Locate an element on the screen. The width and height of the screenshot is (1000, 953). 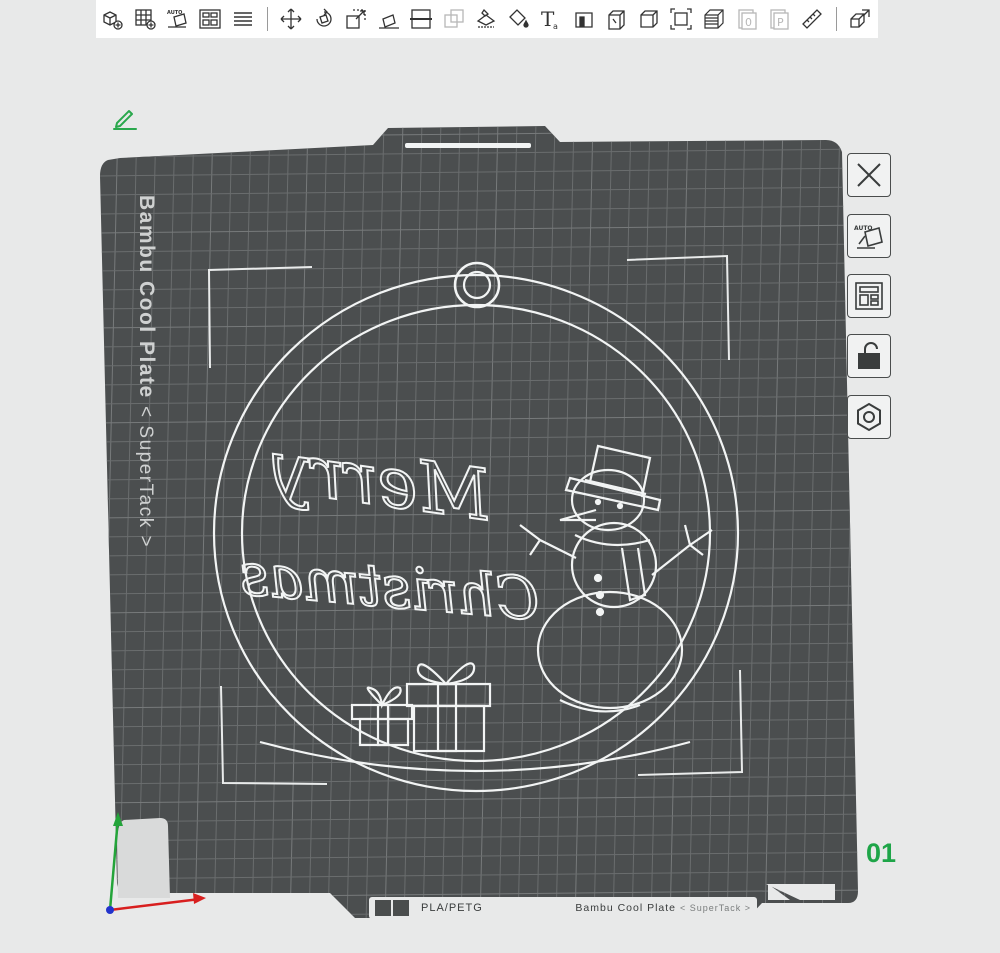
delete-plate-button is located at coordinates (869, 175).